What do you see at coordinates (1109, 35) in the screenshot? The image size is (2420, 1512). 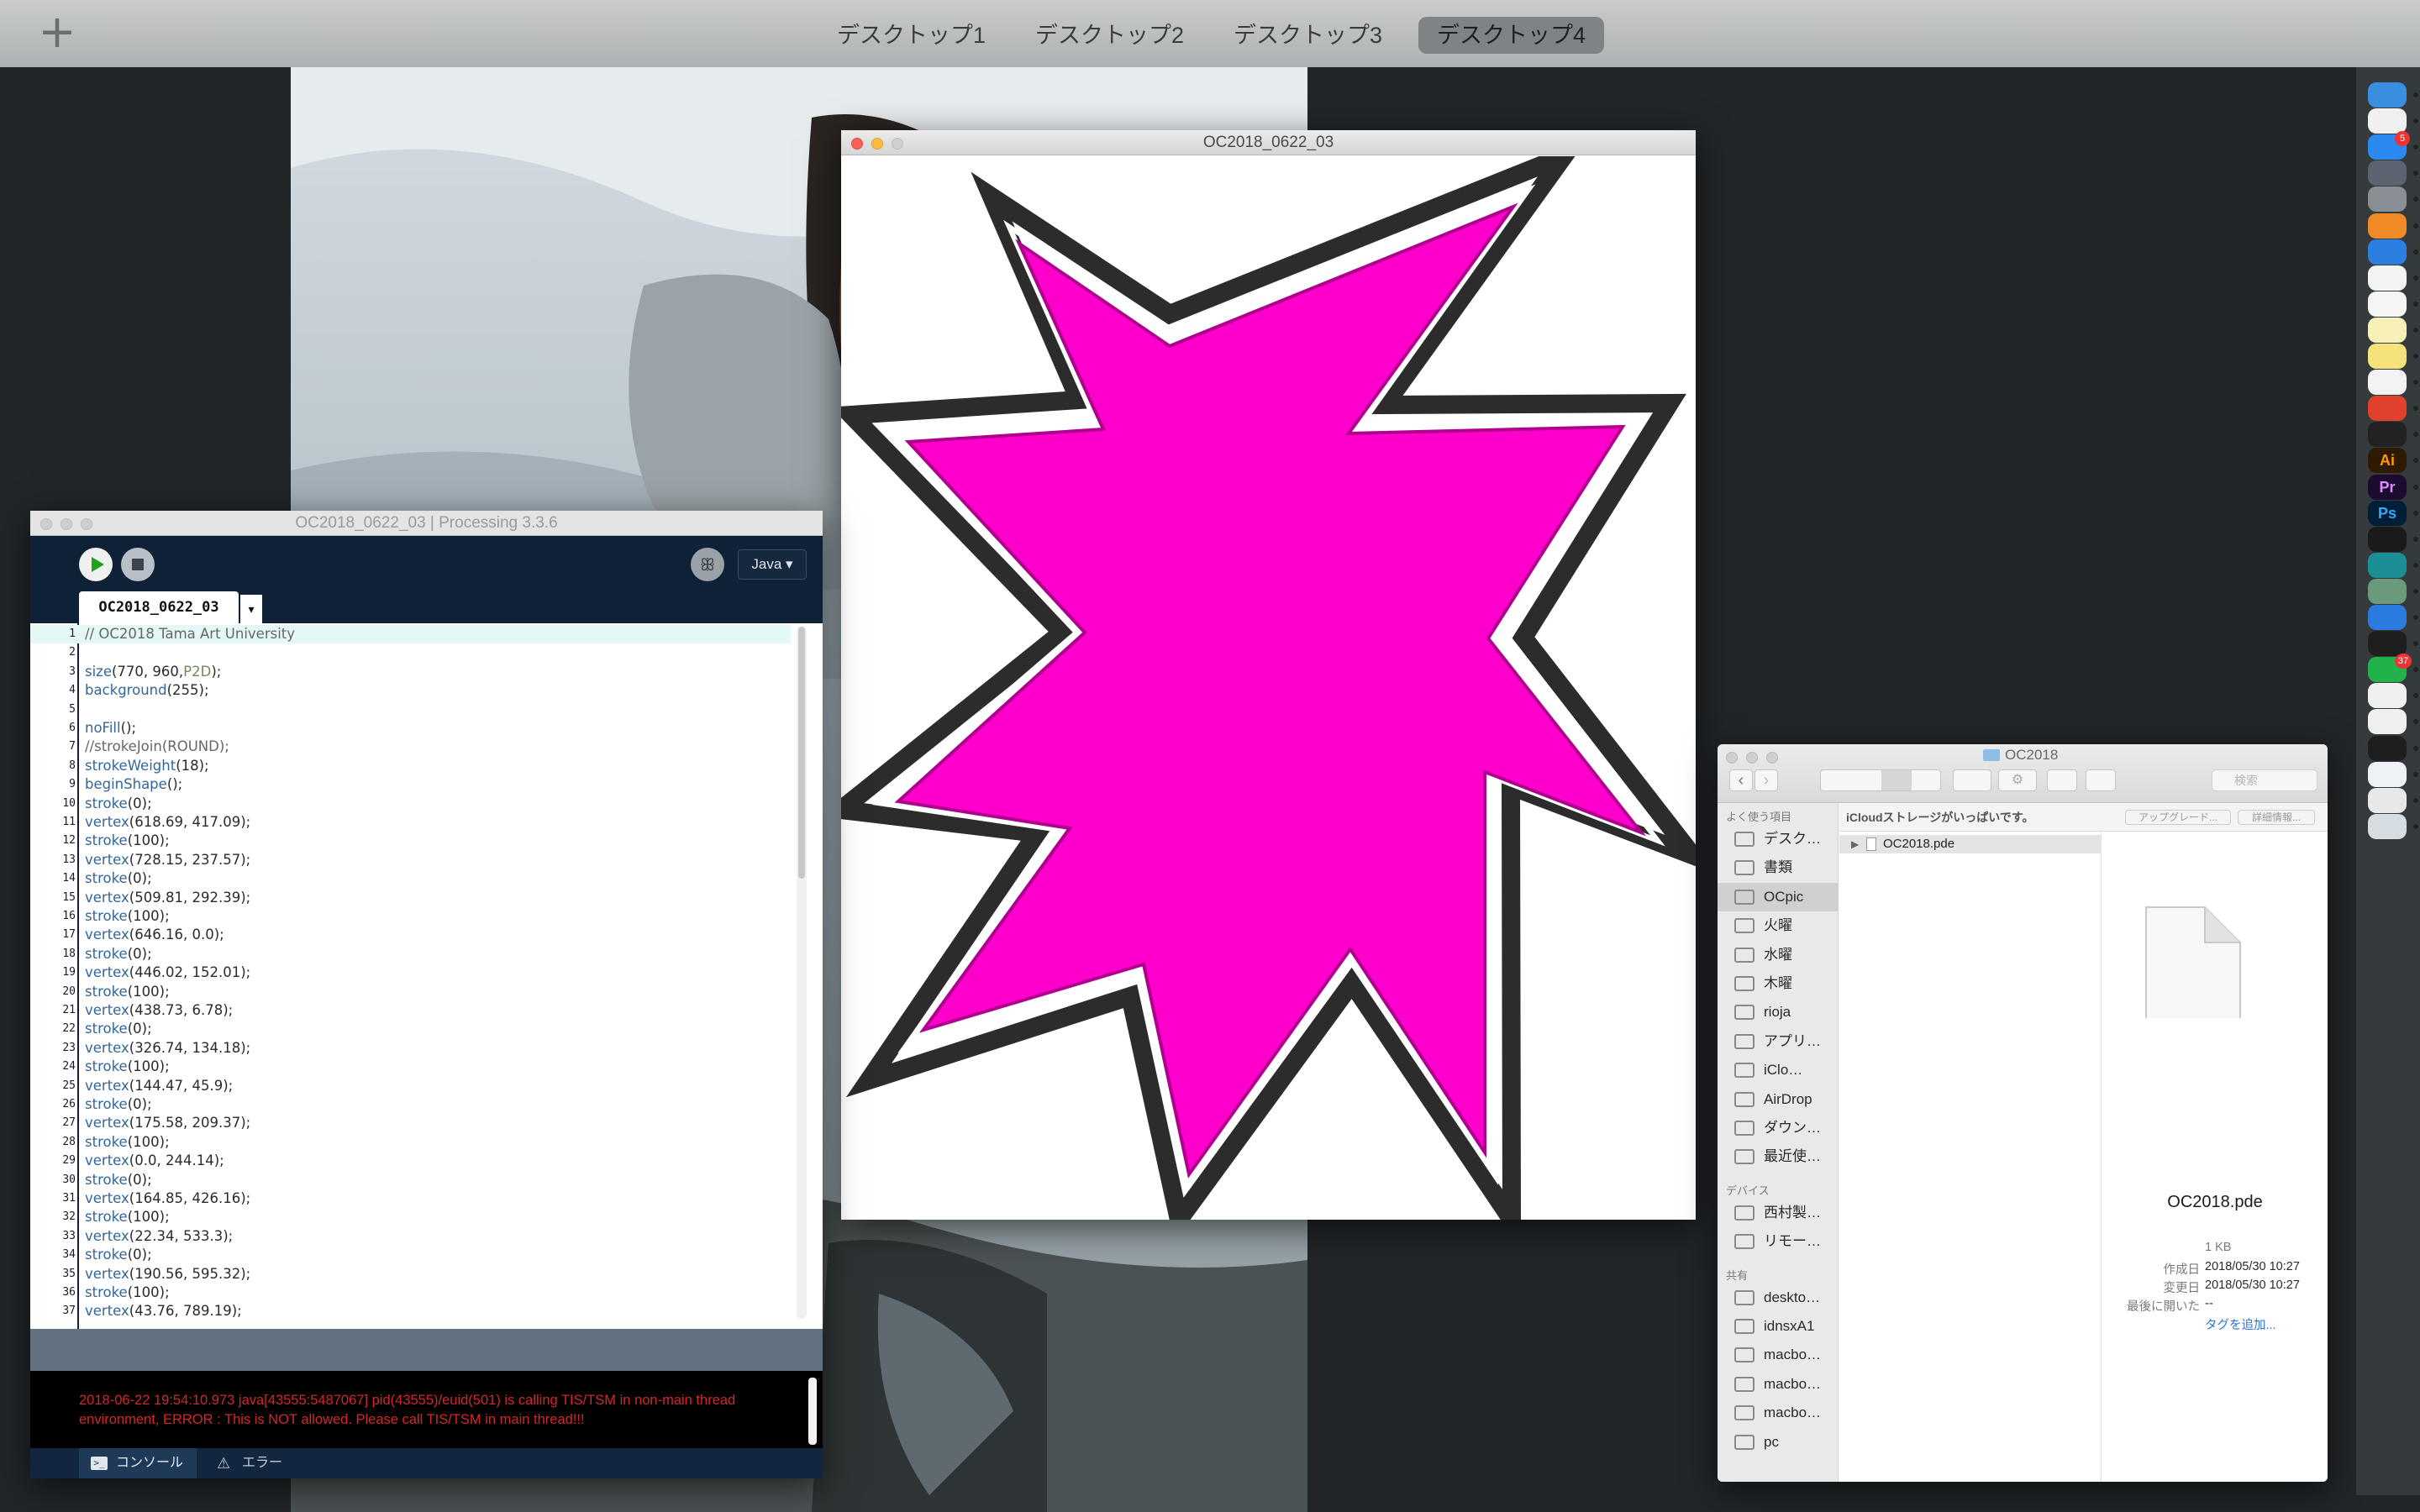 I see `desktop-2: デスクトップ2` at bounding box center [1109, 35].